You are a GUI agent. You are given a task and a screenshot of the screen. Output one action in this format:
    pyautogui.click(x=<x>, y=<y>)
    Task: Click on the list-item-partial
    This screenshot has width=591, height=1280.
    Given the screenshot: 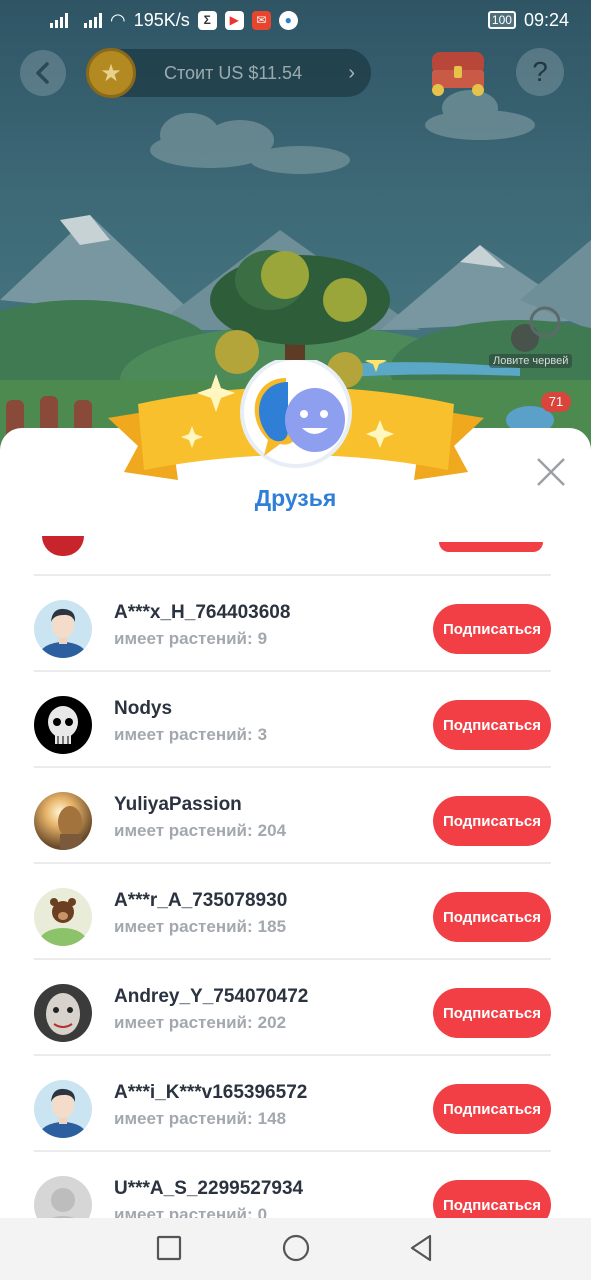 What is the action you would take?
    pyautogui.click(x=292, y=552)
    